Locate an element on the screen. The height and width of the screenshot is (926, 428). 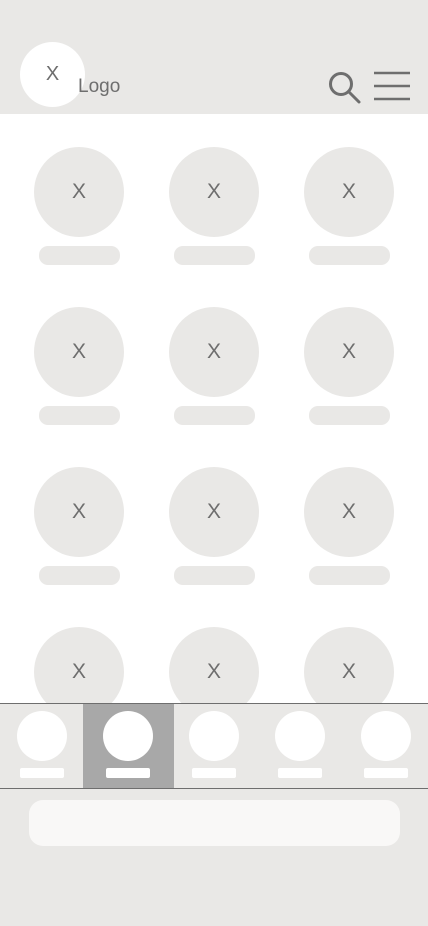
menu-button is located at coordinates (392, 86).